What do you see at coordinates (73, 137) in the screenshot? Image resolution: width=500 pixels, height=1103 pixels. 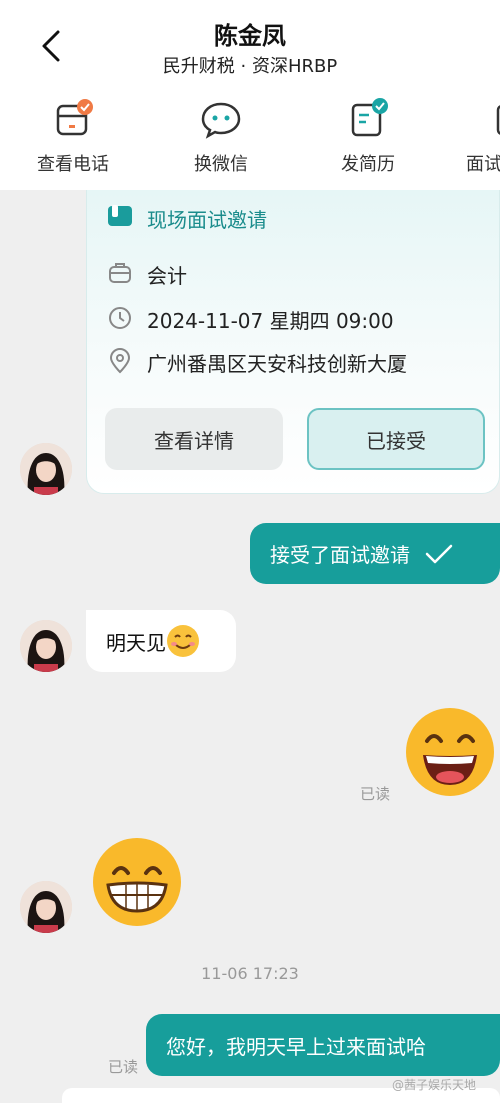 I see `view-phone-button: 查看电话` at bounding box center [73, 137].